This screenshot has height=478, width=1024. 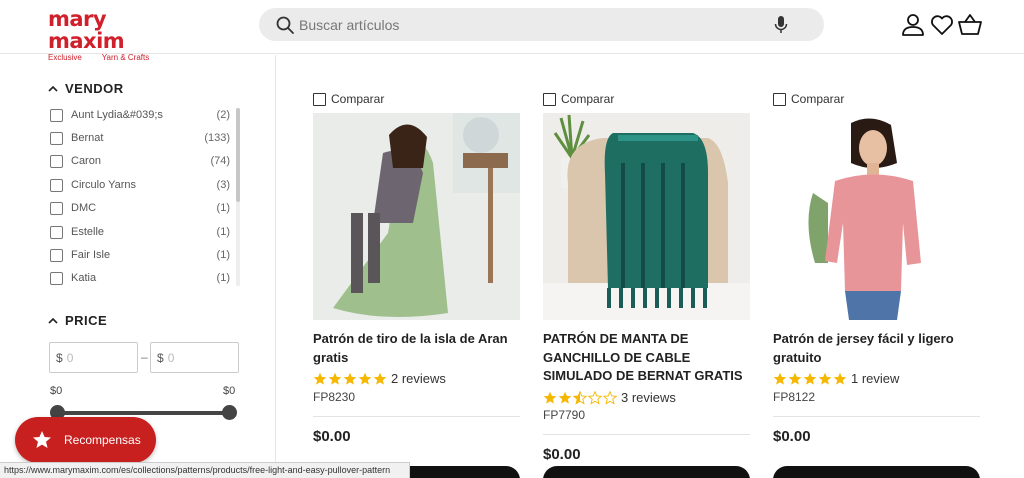 What do you see at coordinates (144, 357) in the screenshot?
I see `price-range-dash: –` at bounding box center [144, 357].